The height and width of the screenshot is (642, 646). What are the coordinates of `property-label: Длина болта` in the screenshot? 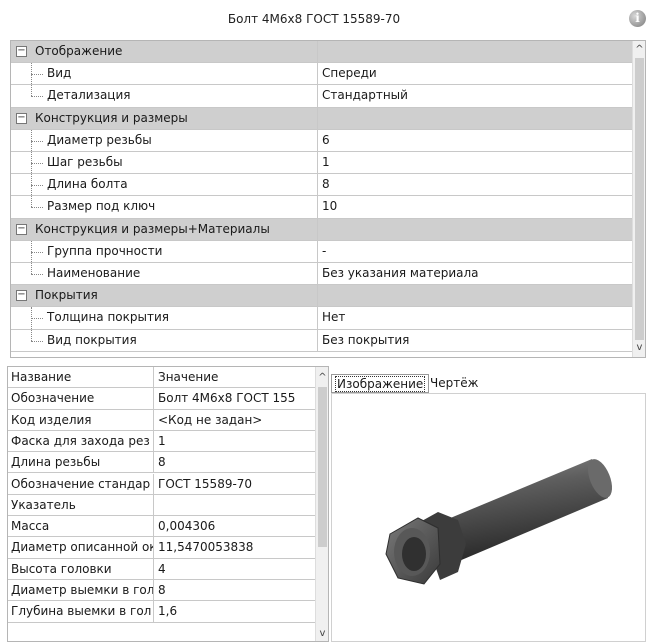 It's located at (164, 185).